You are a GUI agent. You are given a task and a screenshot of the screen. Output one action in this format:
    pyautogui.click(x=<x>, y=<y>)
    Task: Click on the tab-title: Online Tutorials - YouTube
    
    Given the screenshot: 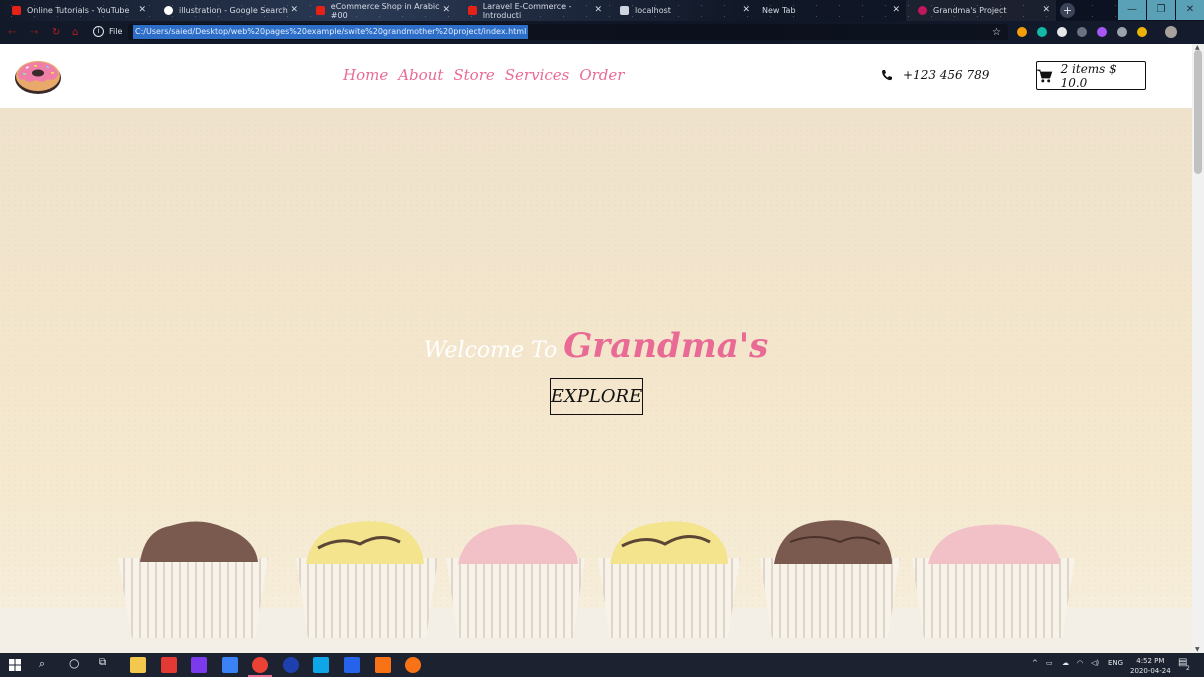 What is the action you would take?
    pyautogui.click(x=78, y=10)
    